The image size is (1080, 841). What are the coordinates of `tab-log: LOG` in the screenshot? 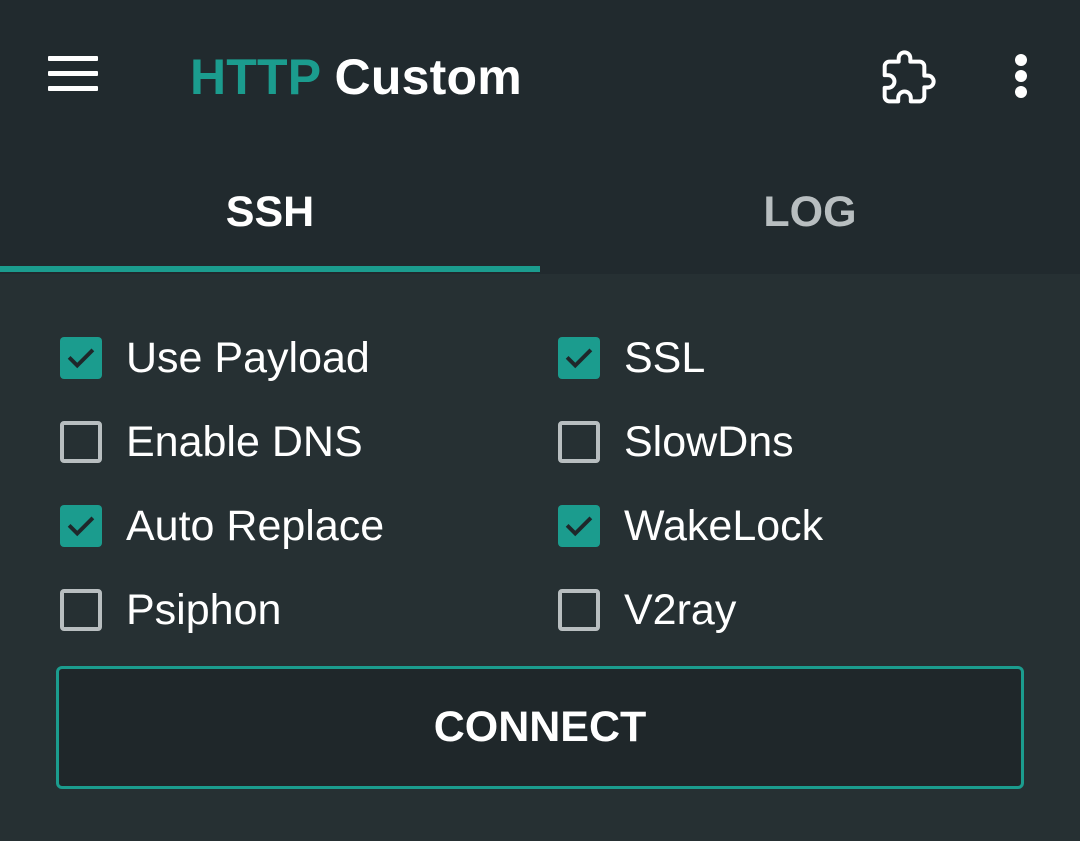 It's located at (810, 213).